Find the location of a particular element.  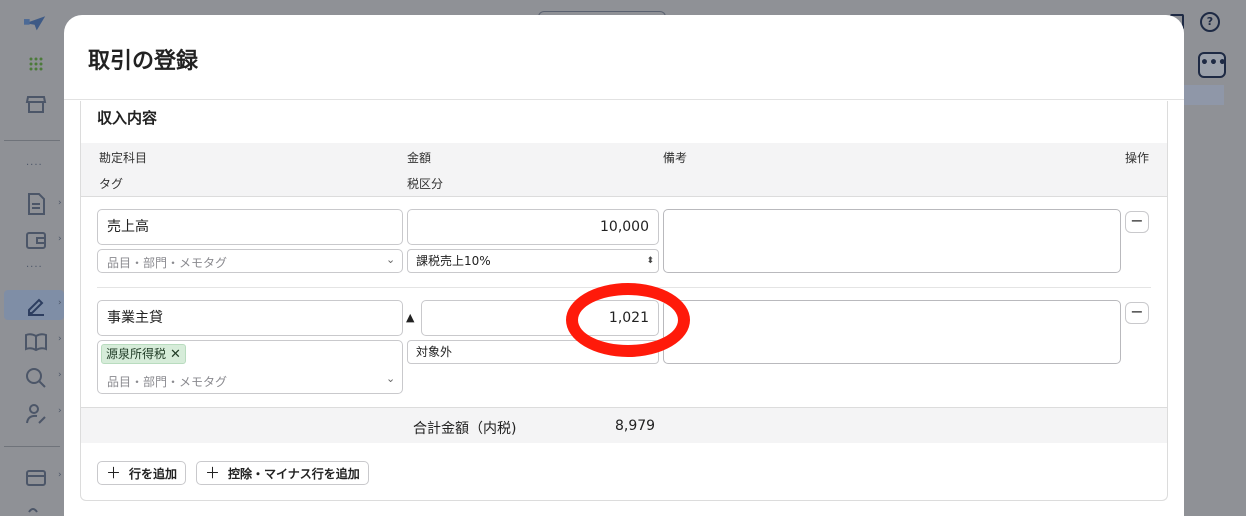

updown-icon: ⬍ is located at coordinates (650, 261).